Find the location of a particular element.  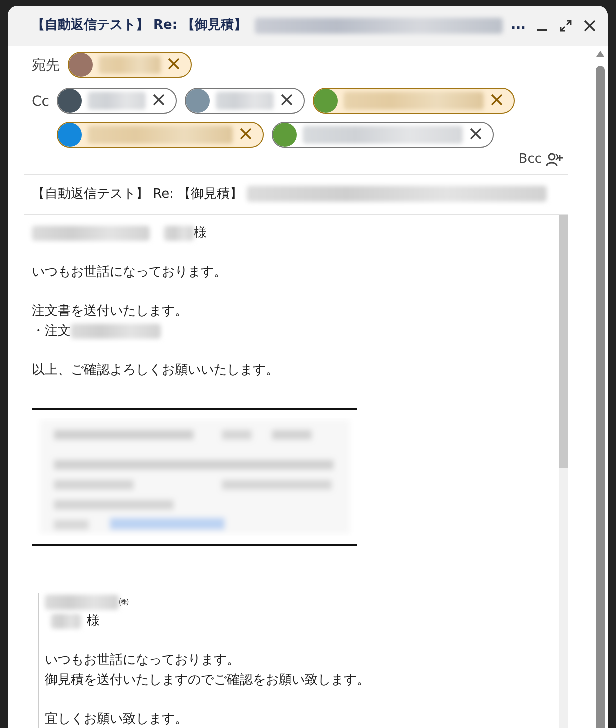

expand-icon is located at coordinates (566, 26).